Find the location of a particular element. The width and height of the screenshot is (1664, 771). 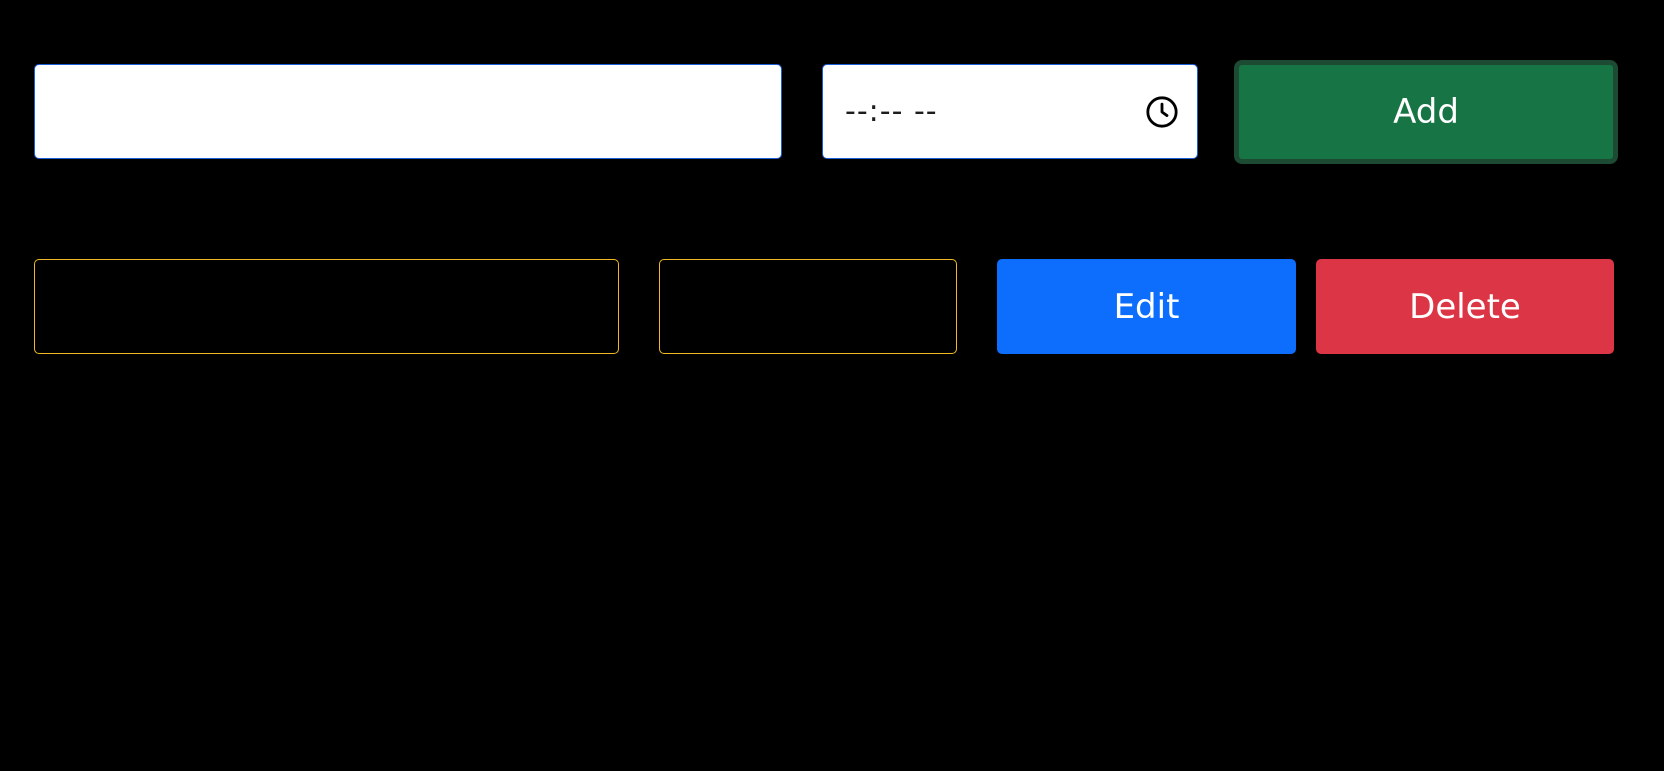

time-input-placeholder: --:-- -- is located at coordinates (891, 111).